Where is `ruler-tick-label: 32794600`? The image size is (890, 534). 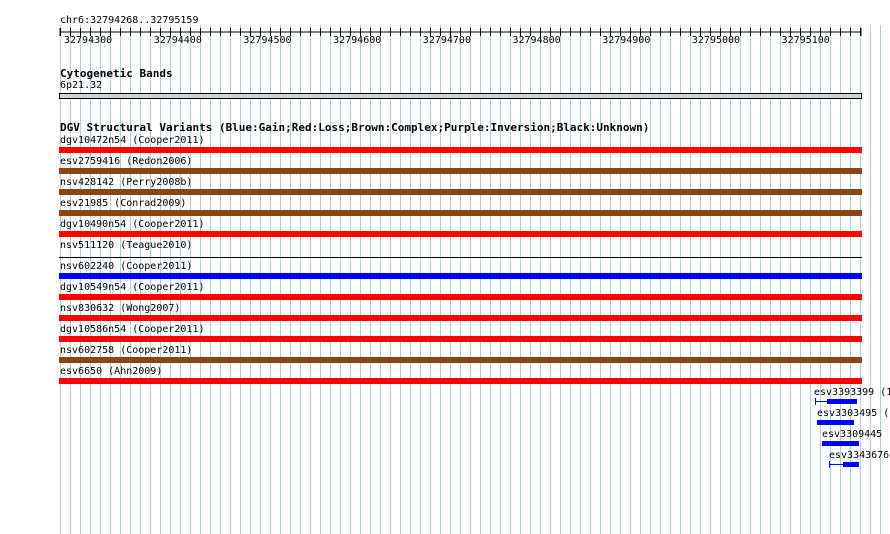
ruler-tick-label: 32794600 is located at coordinates (357, 40).